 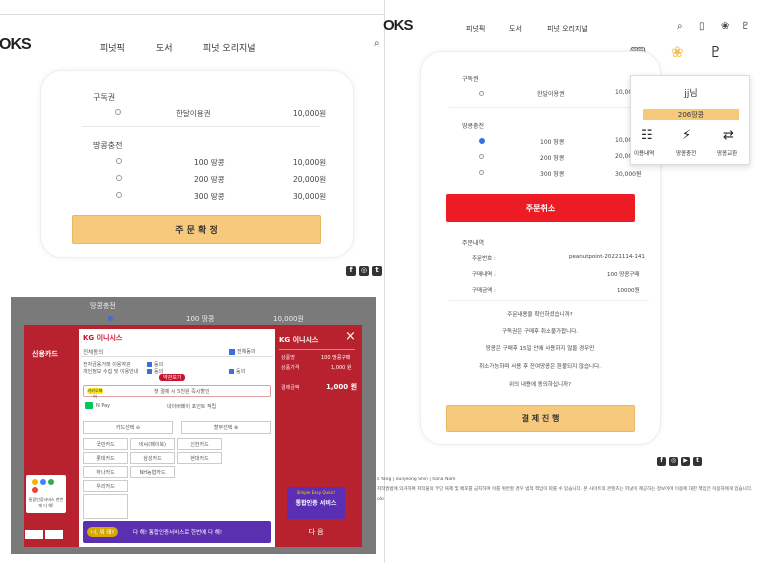 What do you see at coordinates (54, 534) in the screenshot?
I see `flag-us` at bounding box center [54, 534].